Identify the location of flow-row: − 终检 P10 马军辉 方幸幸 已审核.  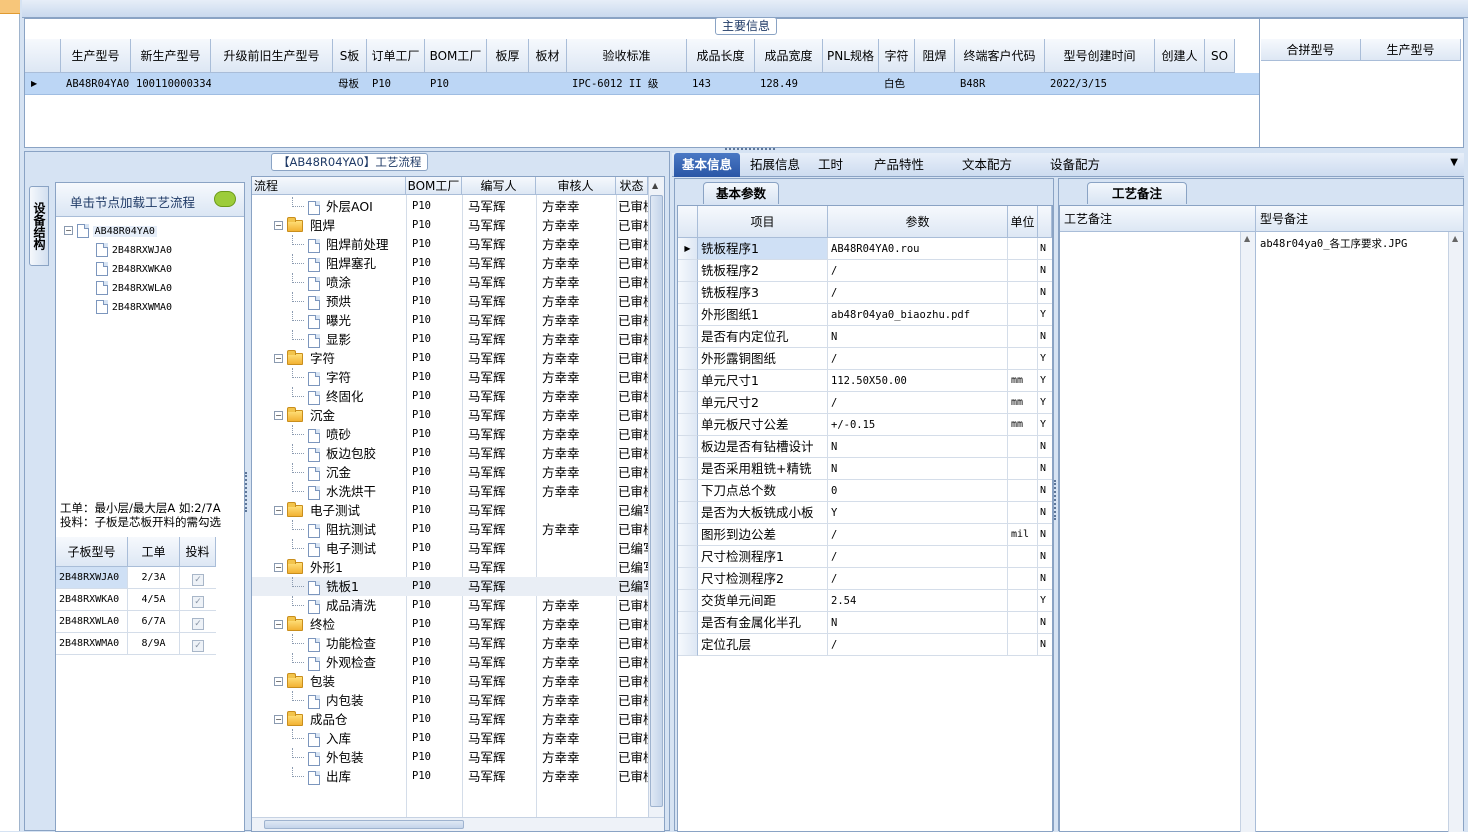
(450, 624).